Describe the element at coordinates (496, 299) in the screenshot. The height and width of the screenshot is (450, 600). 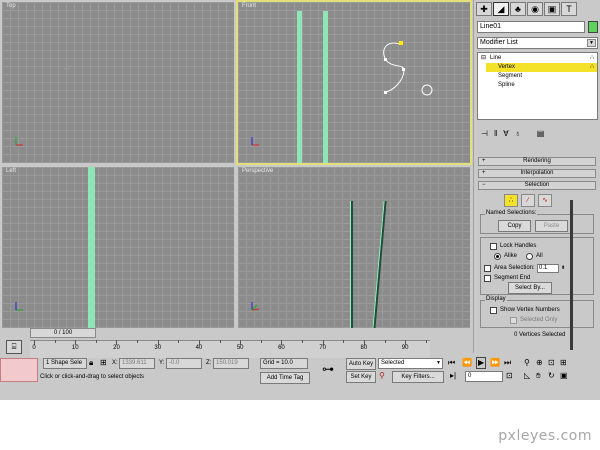
I see `display-title: Display` at that location.